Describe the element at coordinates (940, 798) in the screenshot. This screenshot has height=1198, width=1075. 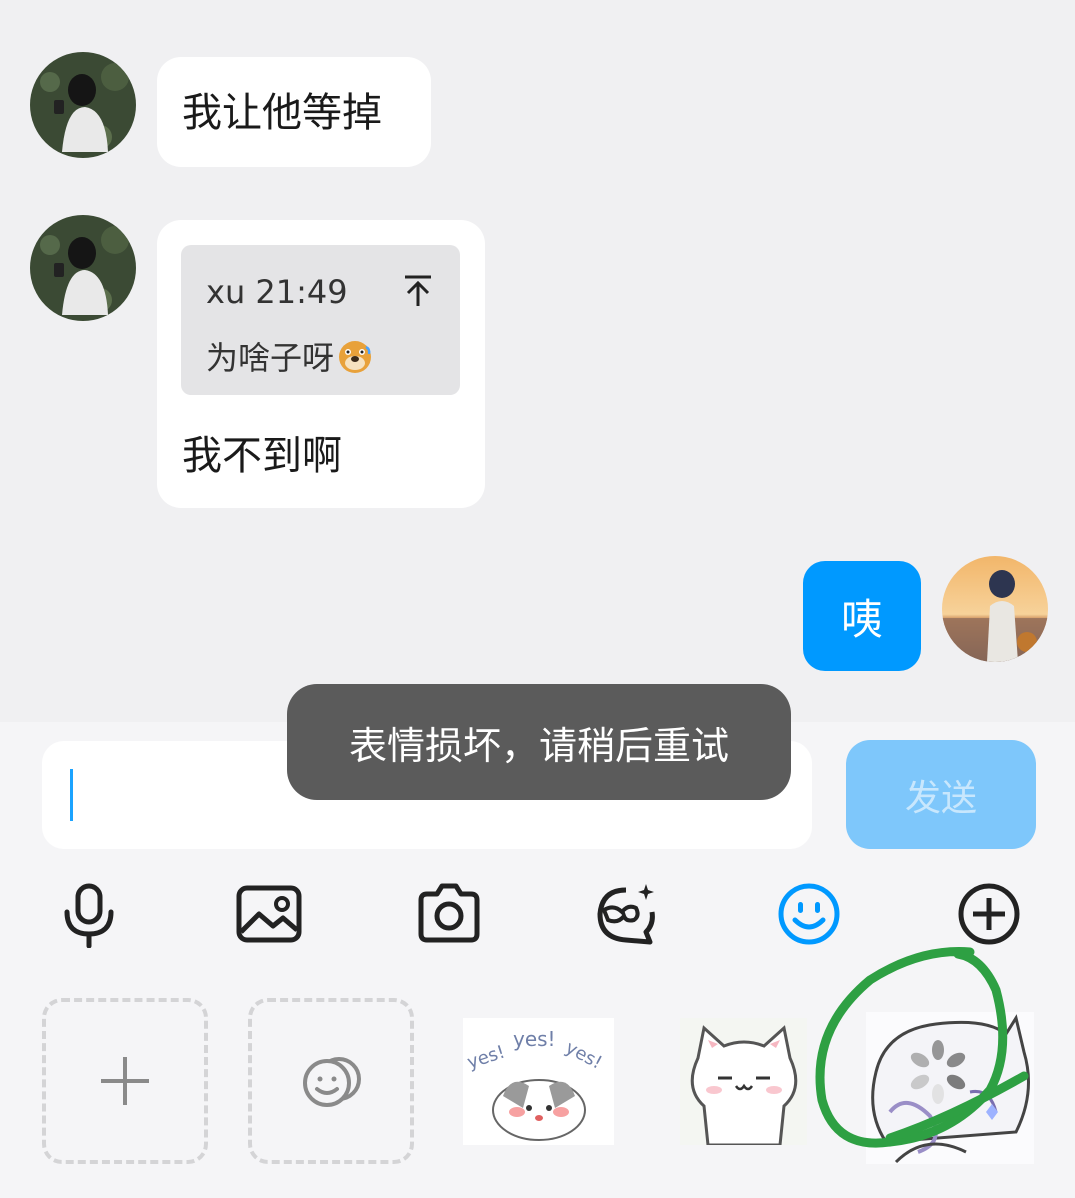
I see `send-button-label: 发送` at that location.